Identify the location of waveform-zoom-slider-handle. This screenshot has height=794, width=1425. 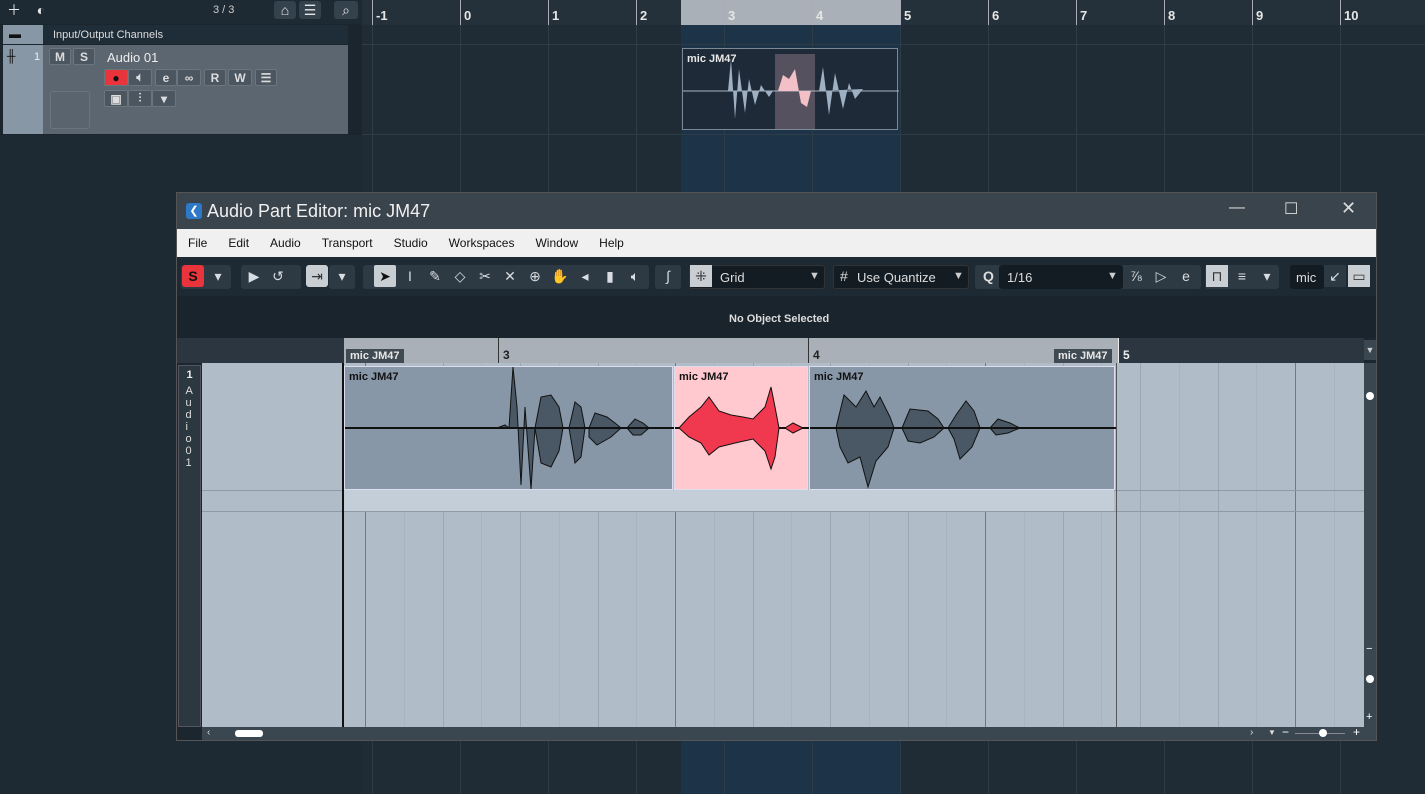
(1370, 396).